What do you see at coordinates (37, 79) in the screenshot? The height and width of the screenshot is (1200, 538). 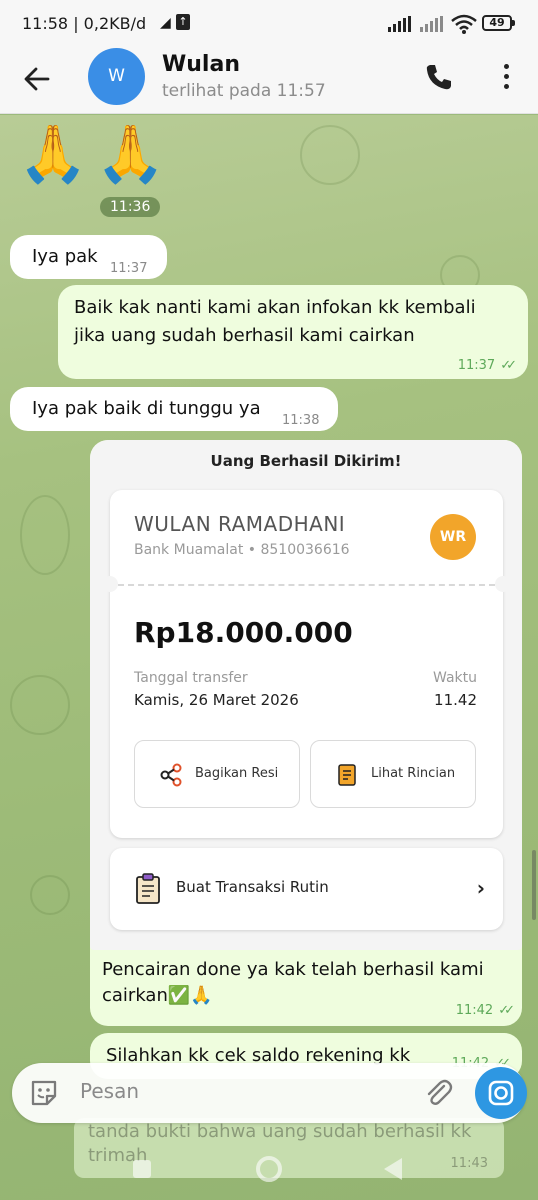 I see `back-arrow-icon` at bounding box center [37, 79].